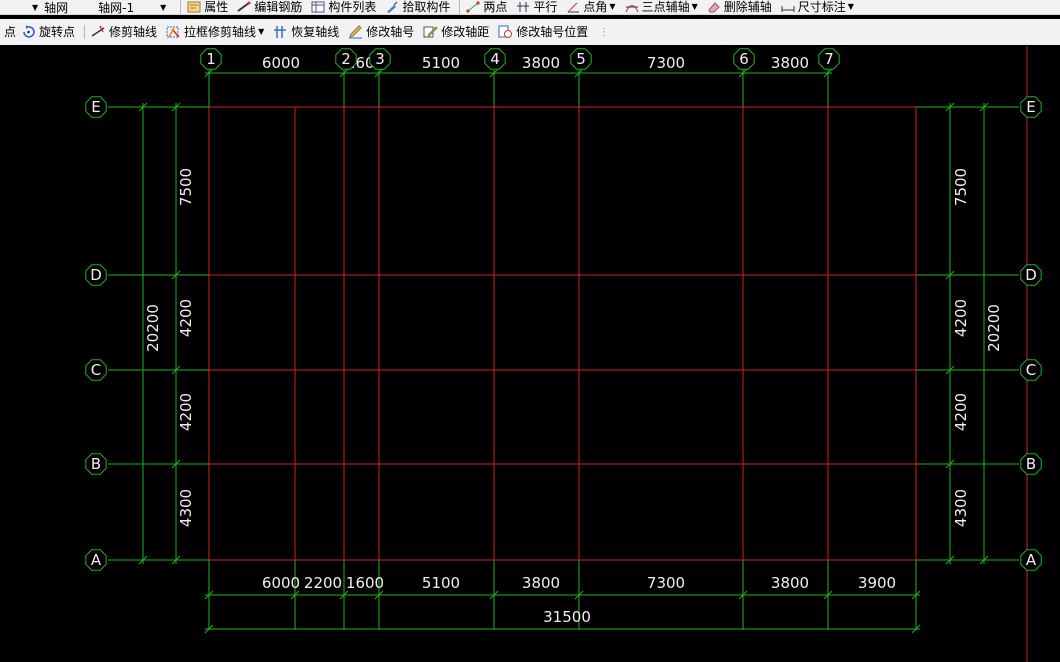  Describe the element at coordinates (1031, 464) in the screenshot. I see `axis-label-right: B` at that location.